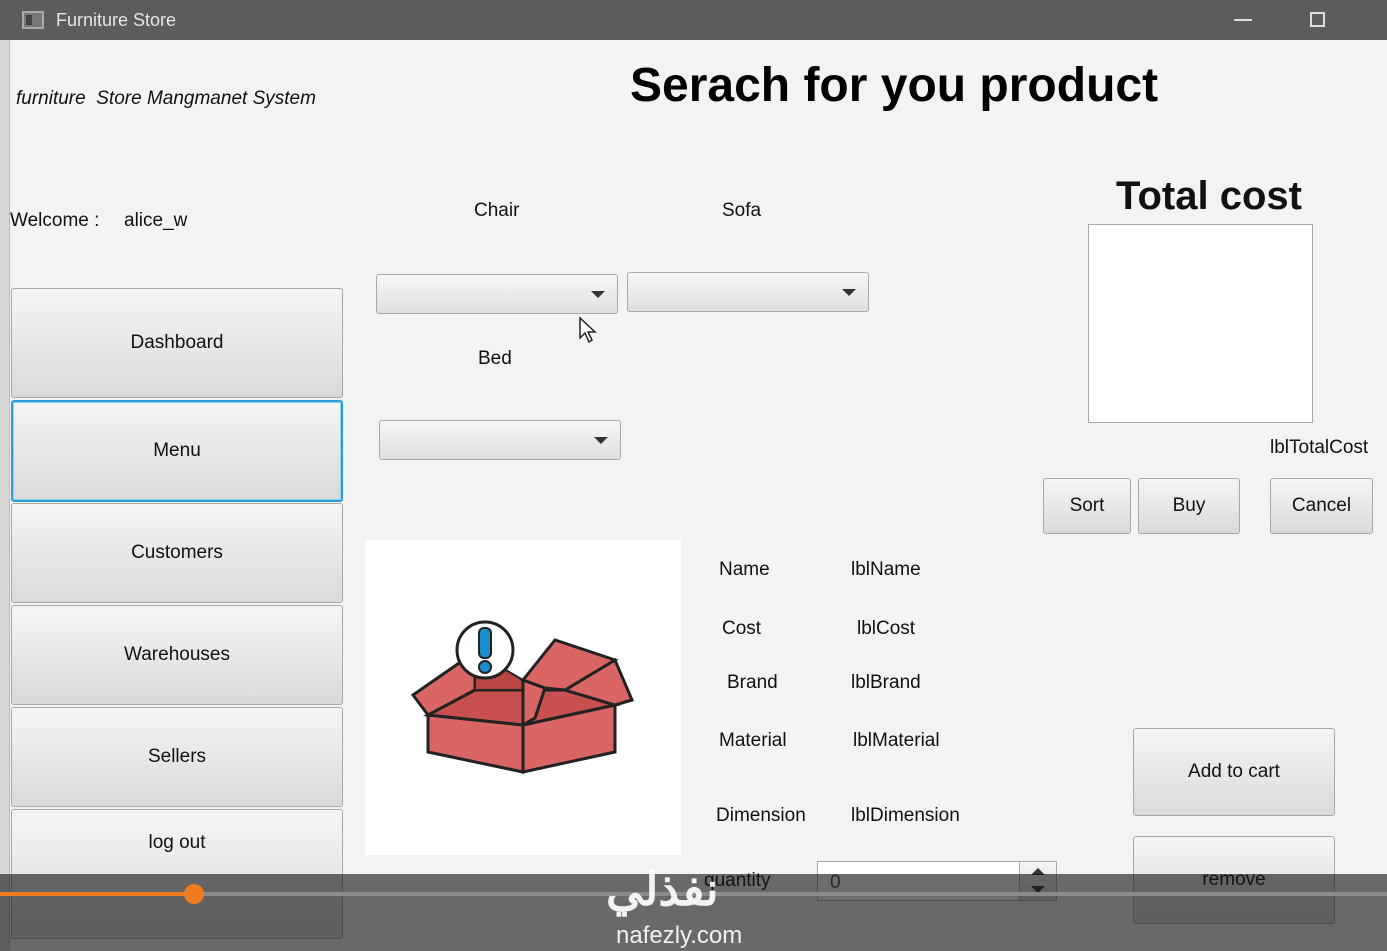  Describe the element at coordinates (1243, 20) in the screenshot. I see `minimize-icon` at that location.